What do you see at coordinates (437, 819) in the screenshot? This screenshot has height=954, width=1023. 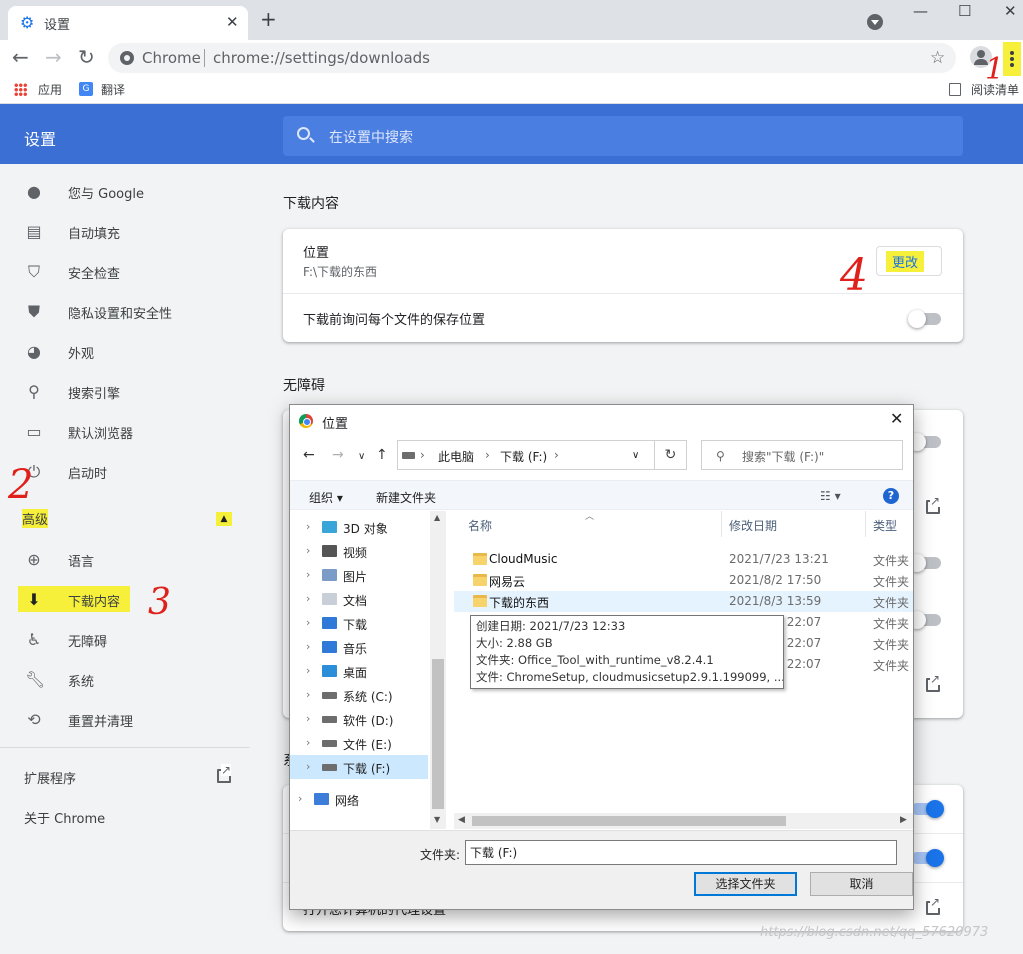 I see `scroll-down-icon: ▼` at bounding box center [437, 819].